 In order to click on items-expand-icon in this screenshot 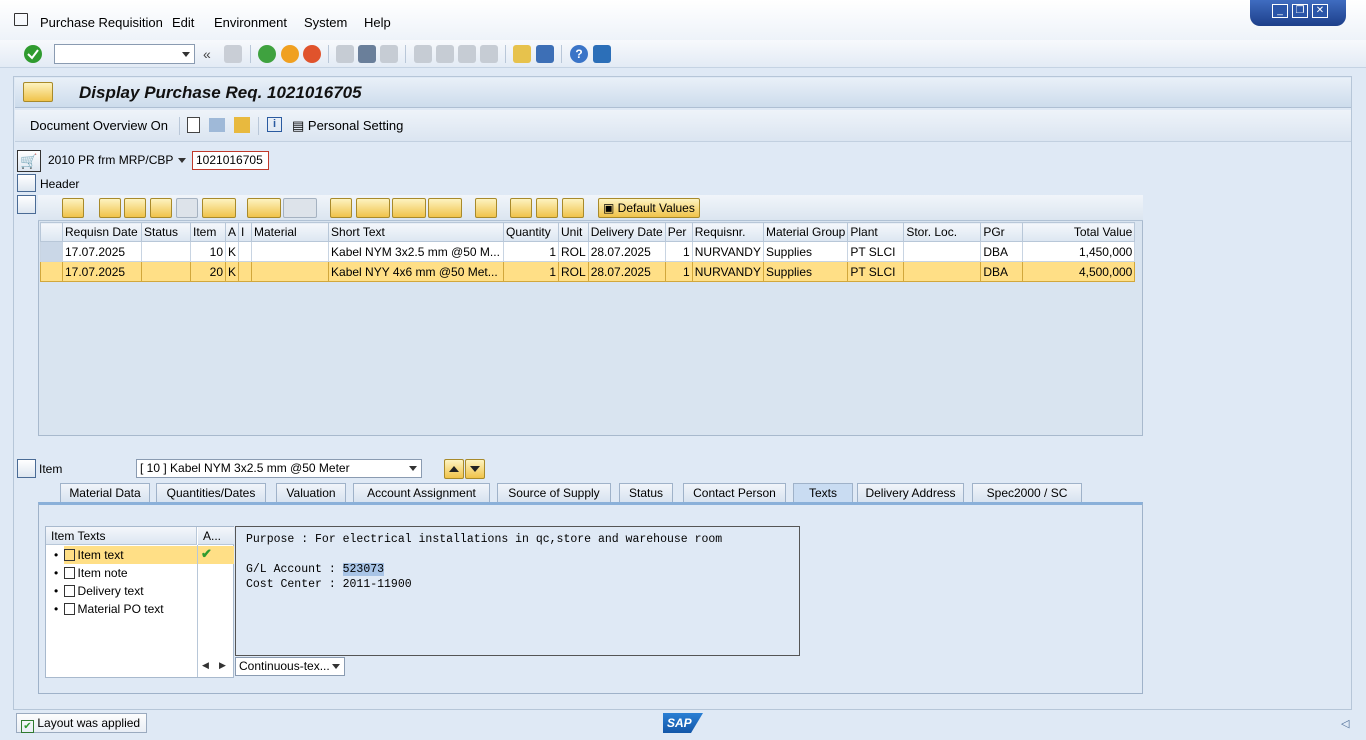, I will do `click(26, 204)`.